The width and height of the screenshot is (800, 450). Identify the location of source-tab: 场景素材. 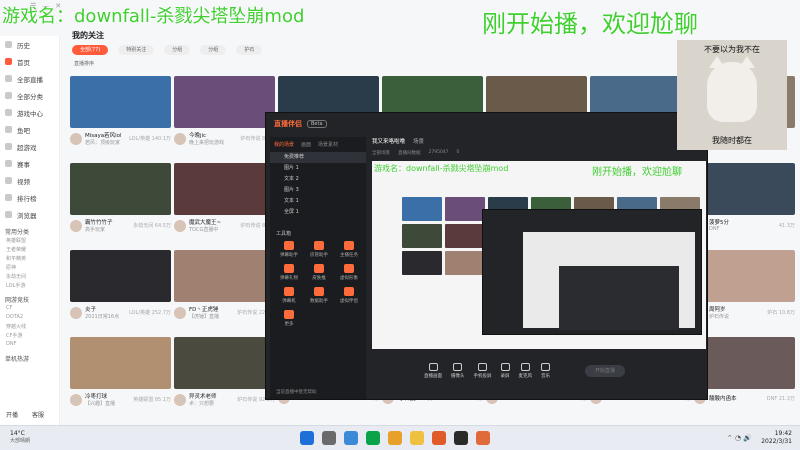
(328, 144).